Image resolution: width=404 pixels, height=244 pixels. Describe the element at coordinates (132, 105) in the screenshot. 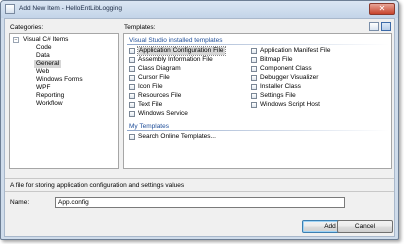

I see `text-file-icon` at that location.